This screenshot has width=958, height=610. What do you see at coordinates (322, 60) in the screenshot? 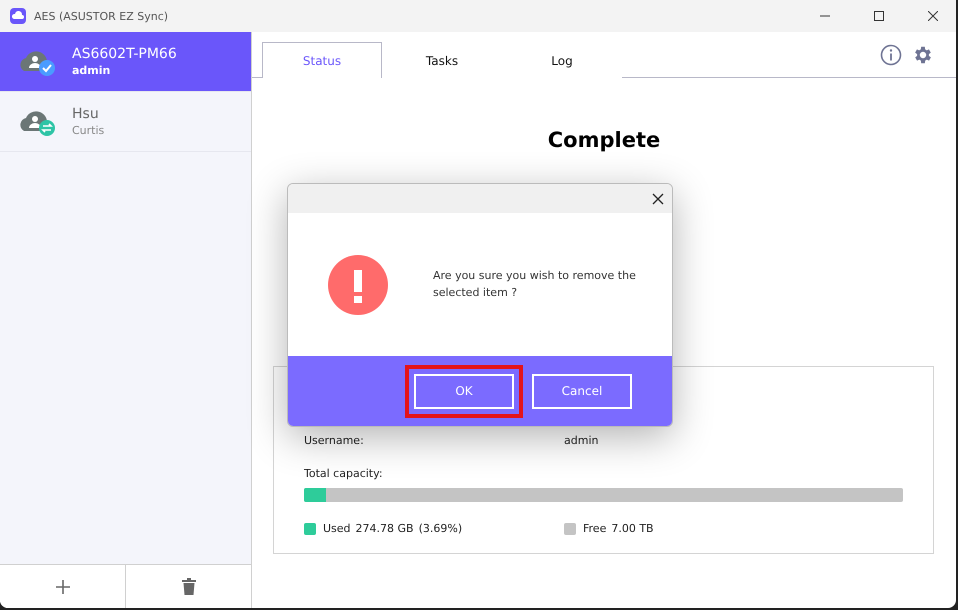
I see `tab: Status` at bounding box center [322, 60].